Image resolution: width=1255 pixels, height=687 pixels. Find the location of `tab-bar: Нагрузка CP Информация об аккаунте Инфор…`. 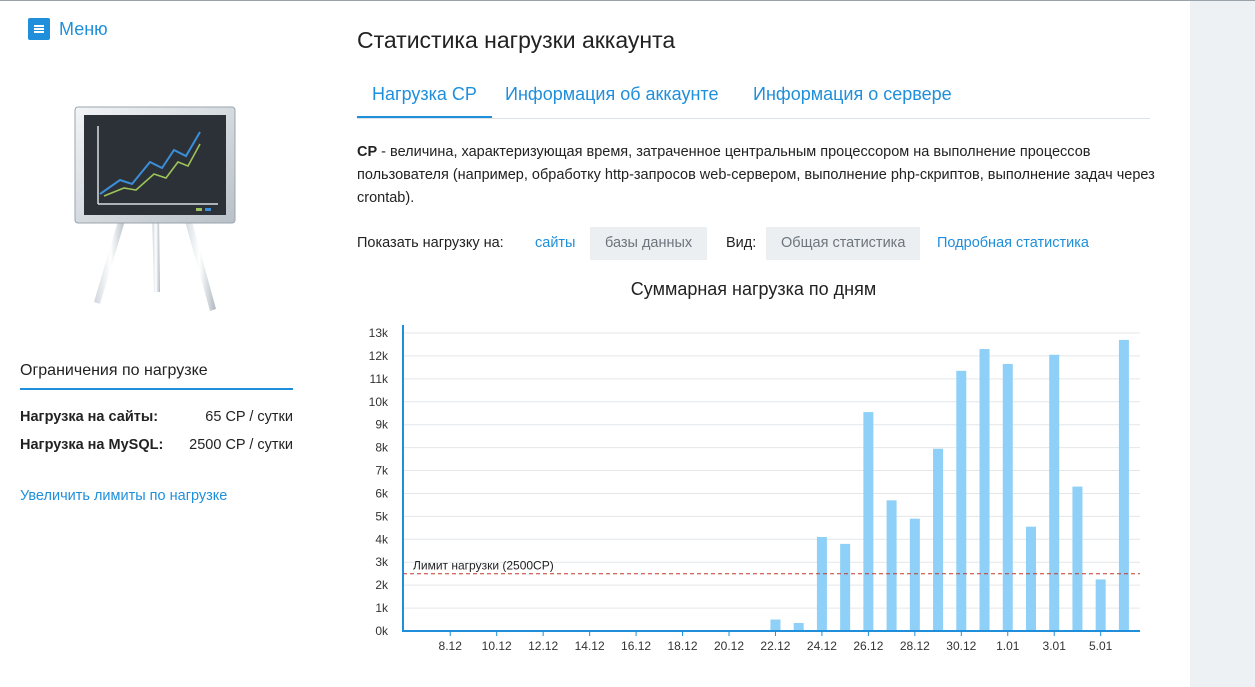

tab-bar: Нагрузка CP Информация об аккаунте Инфор… is located at coordinates (753, 99).